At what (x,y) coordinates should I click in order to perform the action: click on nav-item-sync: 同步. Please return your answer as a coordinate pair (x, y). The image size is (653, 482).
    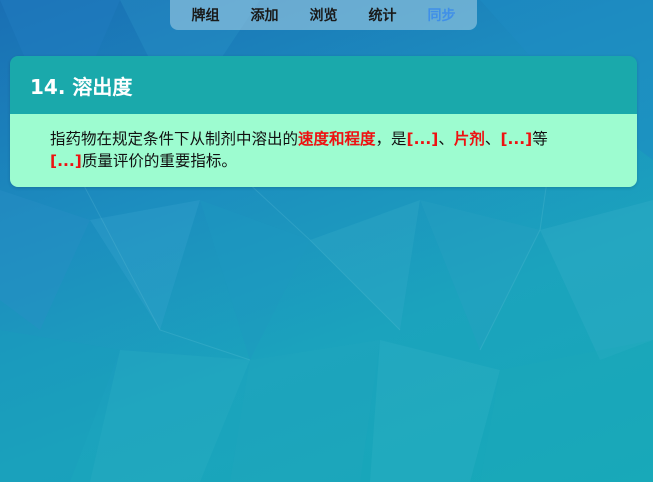
    Looking at the image, I should click on (442, 15).